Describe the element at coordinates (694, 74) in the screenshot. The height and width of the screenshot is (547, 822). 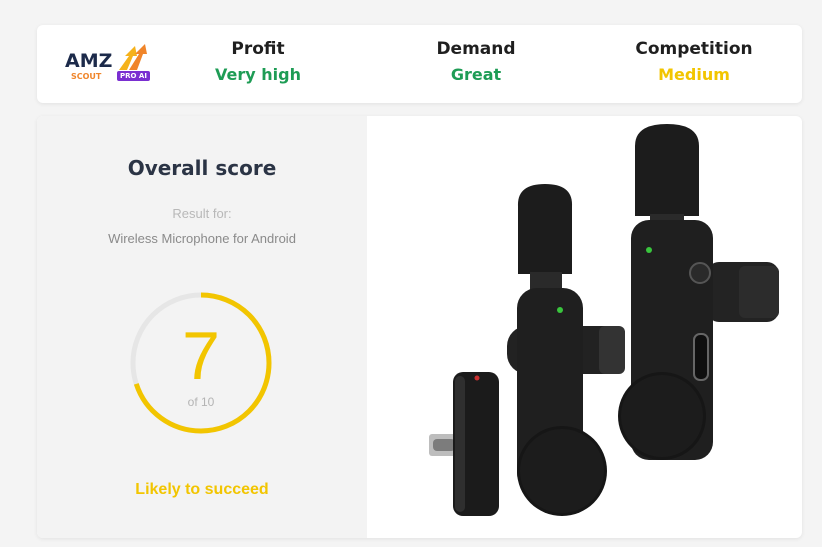
I see `metric-value: Medium` at that location.